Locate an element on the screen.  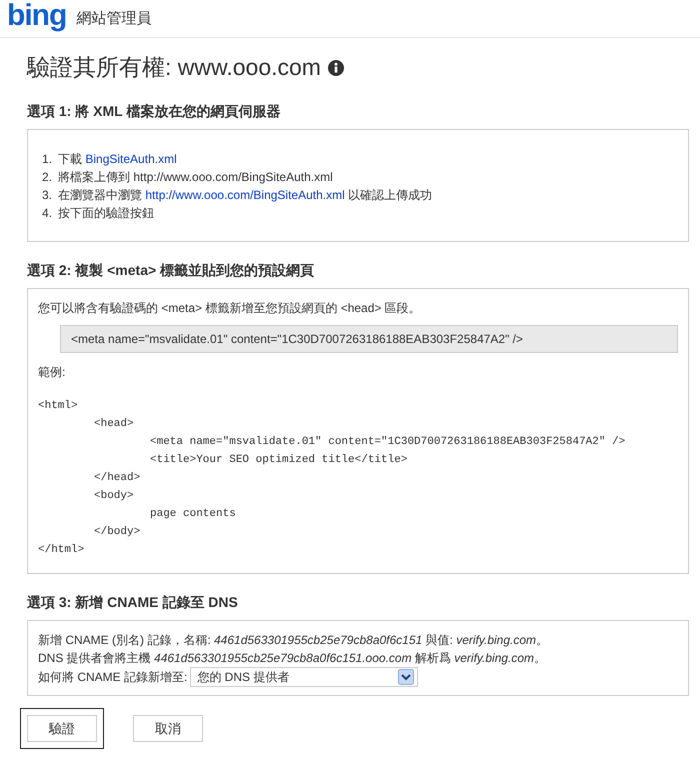
step-number: 3. is located at coordinates (47, 195).